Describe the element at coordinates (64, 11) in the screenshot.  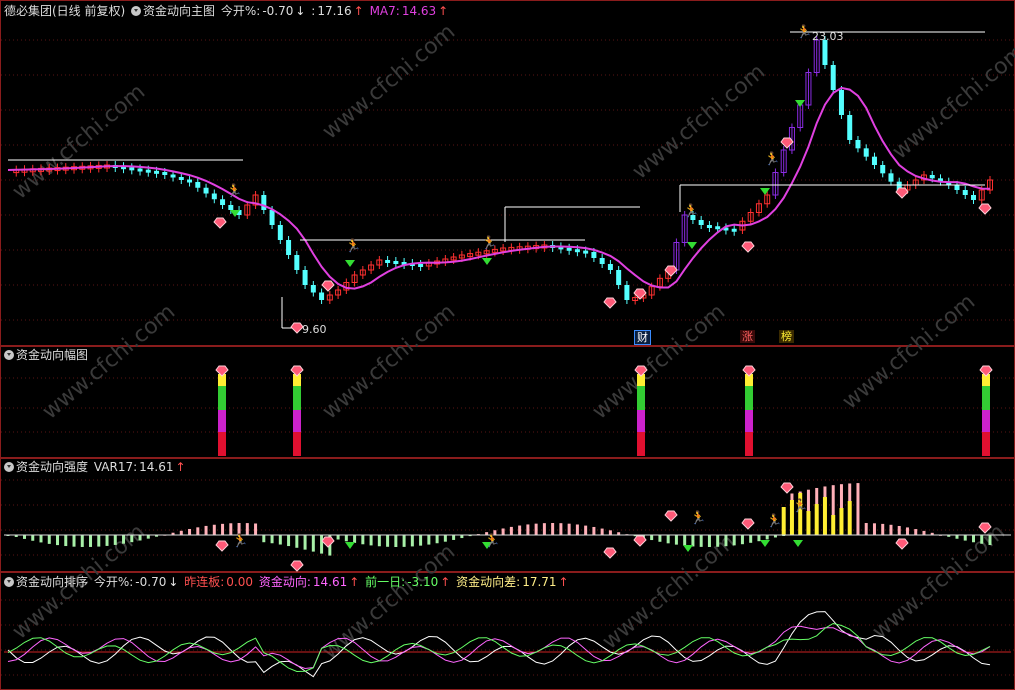
I see `stock-name: 德必集团(日线 前复权)` at that location.